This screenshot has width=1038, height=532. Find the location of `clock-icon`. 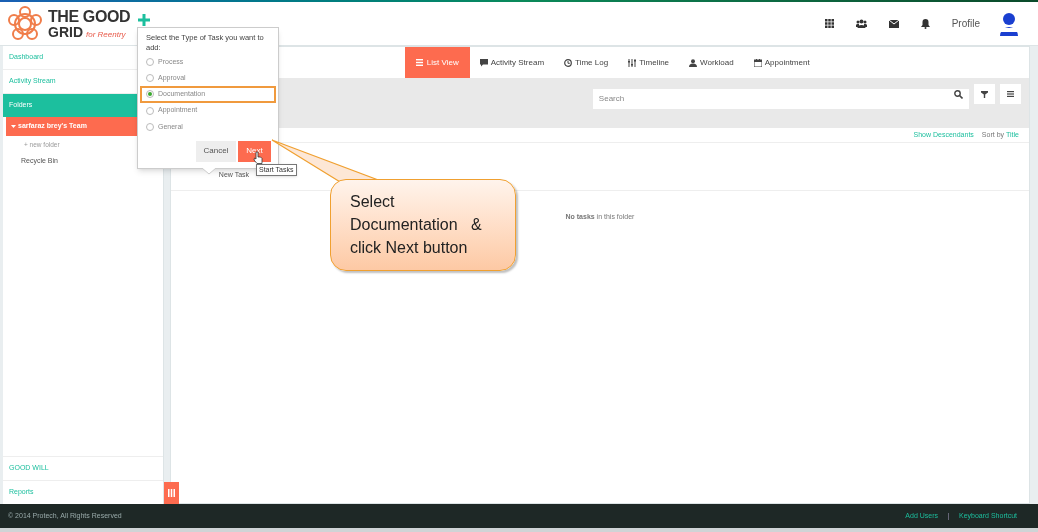

clock-icon is located at coordinates (568, 62).